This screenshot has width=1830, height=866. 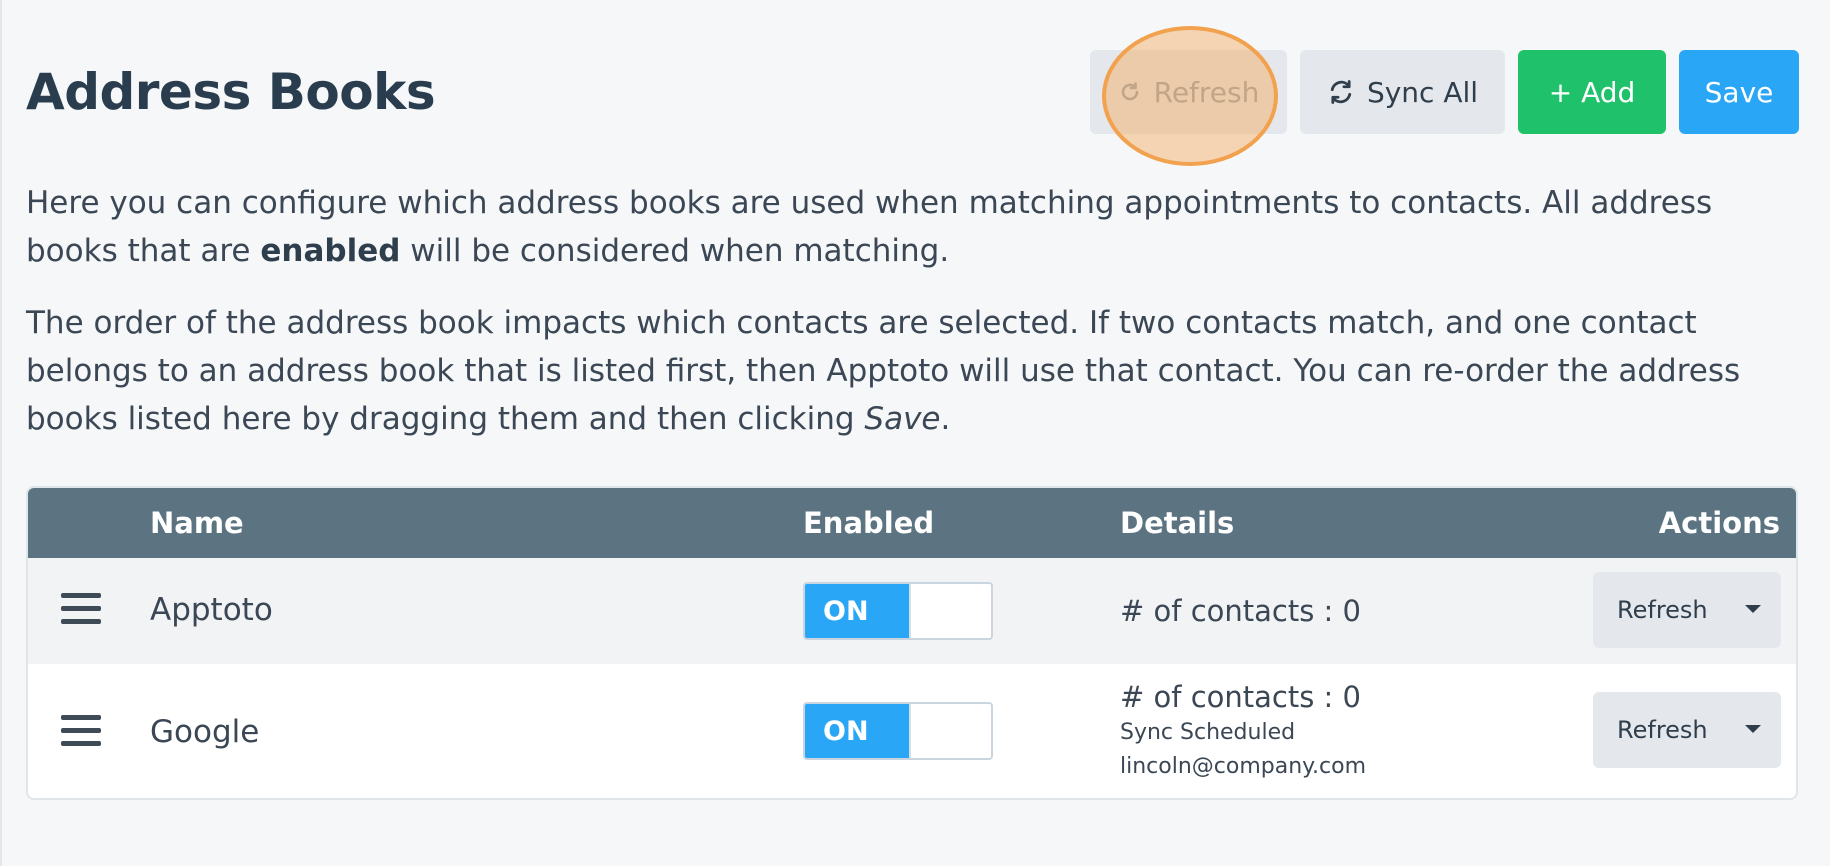 What do you see at coordinates (231, 92) in the screenshot?
I see `page-title: Address Books` at bounding box center [231, 92].